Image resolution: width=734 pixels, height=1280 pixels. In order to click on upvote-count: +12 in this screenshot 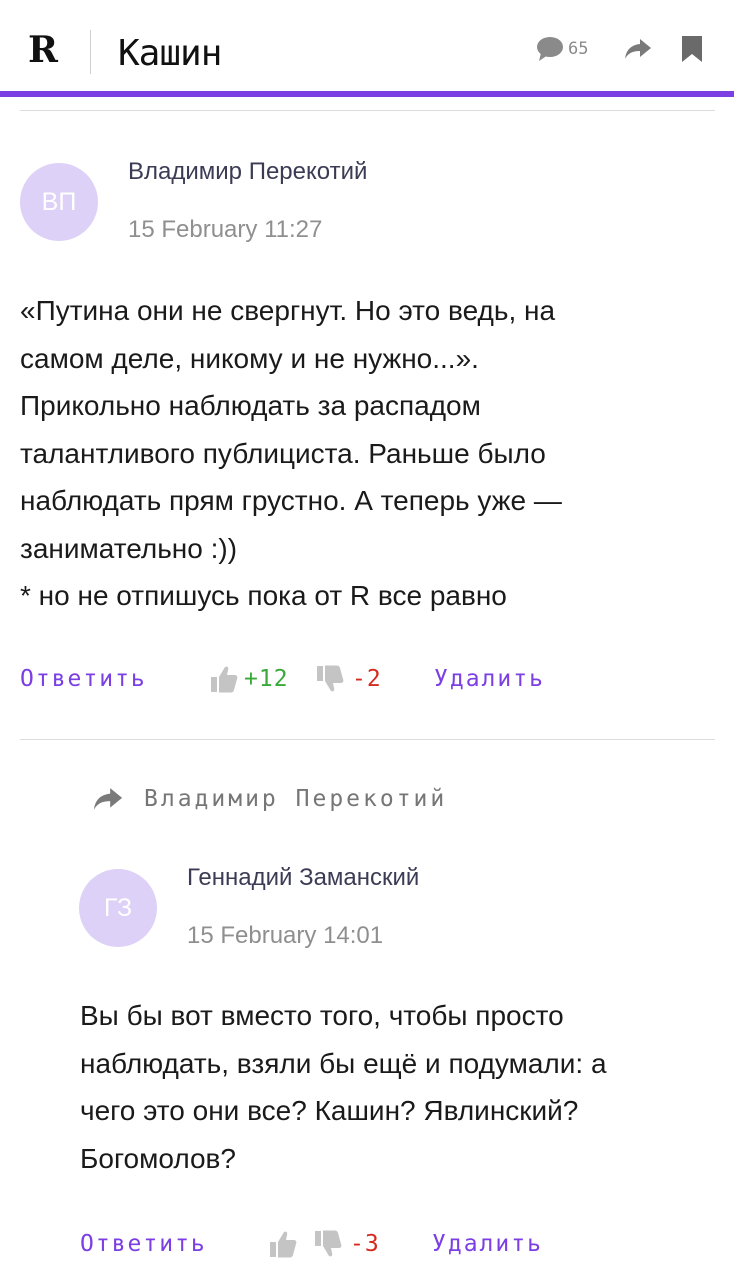, I will do `click(266, 679)`.